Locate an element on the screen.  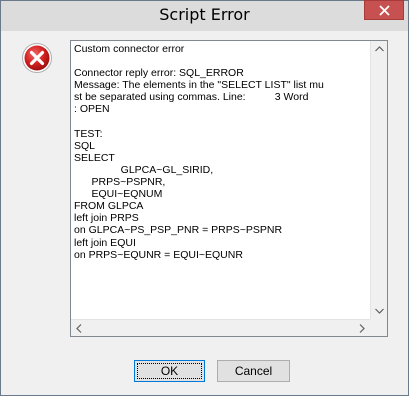
scroll-left-button is located at coordinates (79, 328).